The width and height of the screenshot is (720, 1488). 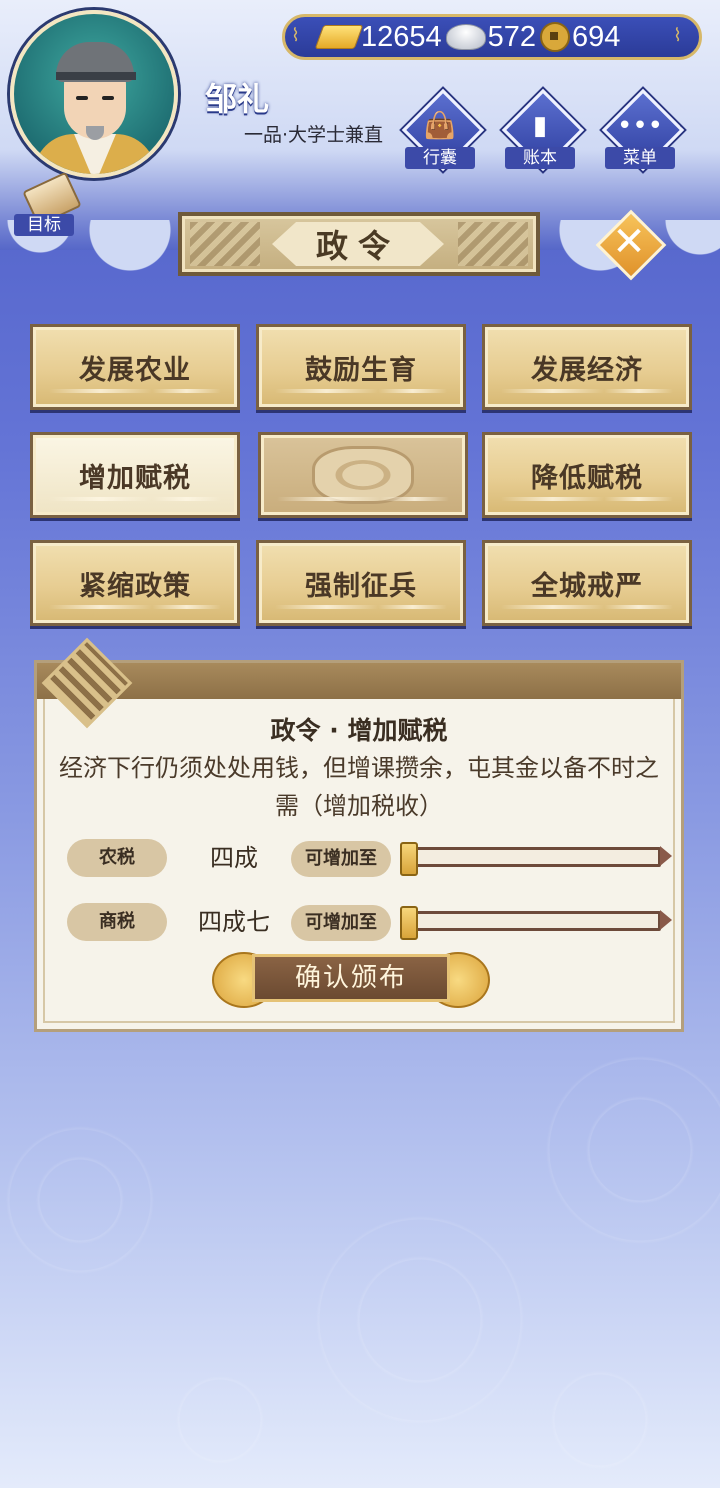 I want to click on farm-tax-slider, so click(x=536, y=859).